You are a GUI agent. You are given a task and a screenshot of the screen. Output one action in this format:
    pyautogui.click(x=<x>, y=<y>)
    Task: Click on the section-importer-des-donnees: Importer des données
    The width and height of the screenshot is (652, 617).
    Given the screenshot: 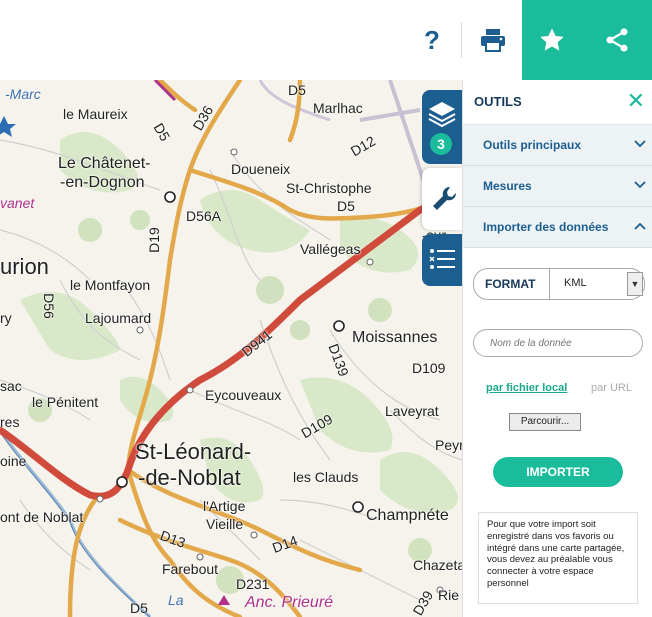 What is the action you would take?
    pyautogui.click(x=557, y=227)
    